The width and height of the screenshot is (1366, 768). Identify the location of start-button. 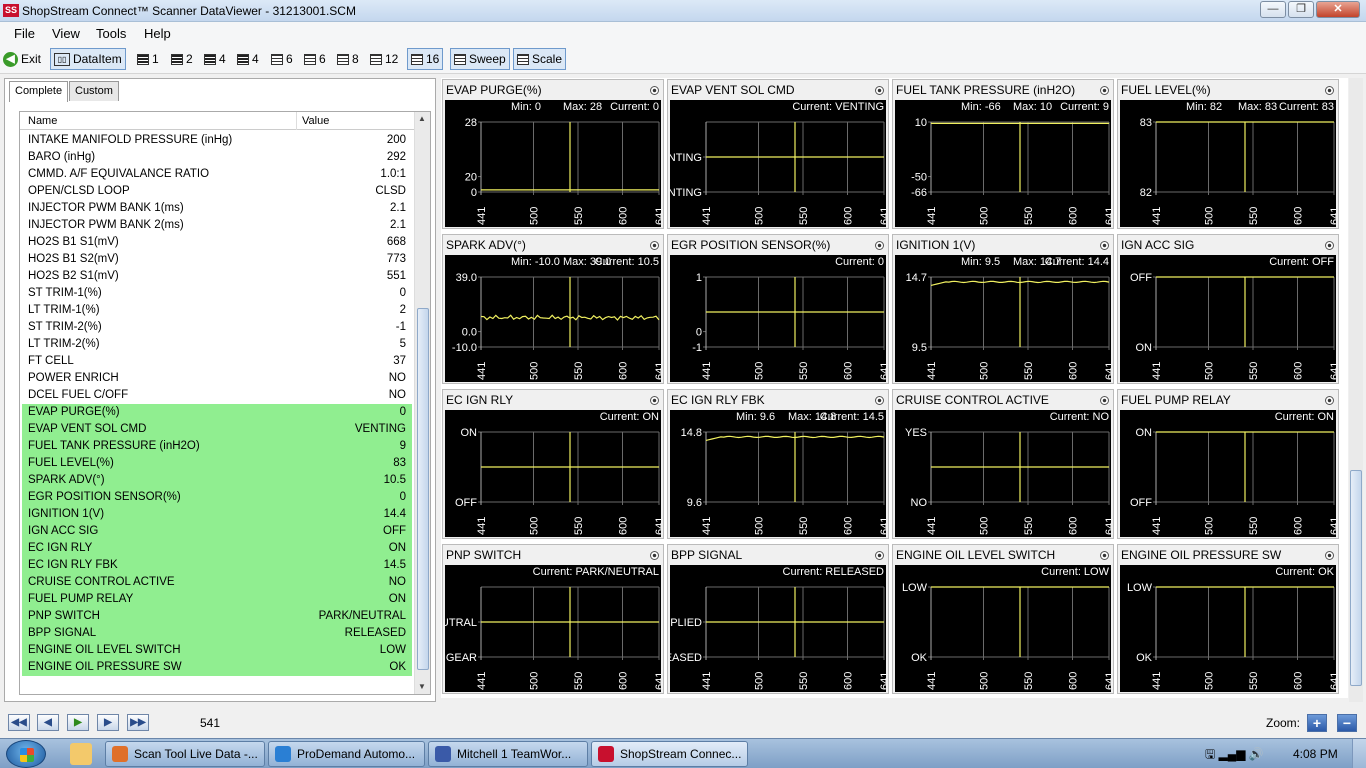
(26, 754).